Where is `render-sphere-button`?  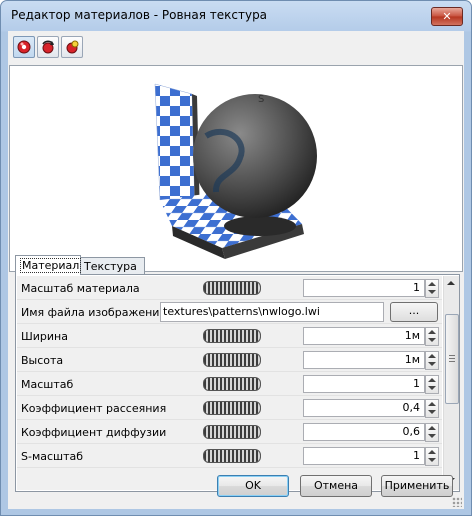 render-sphere-button is located at coordinates (24, 47).